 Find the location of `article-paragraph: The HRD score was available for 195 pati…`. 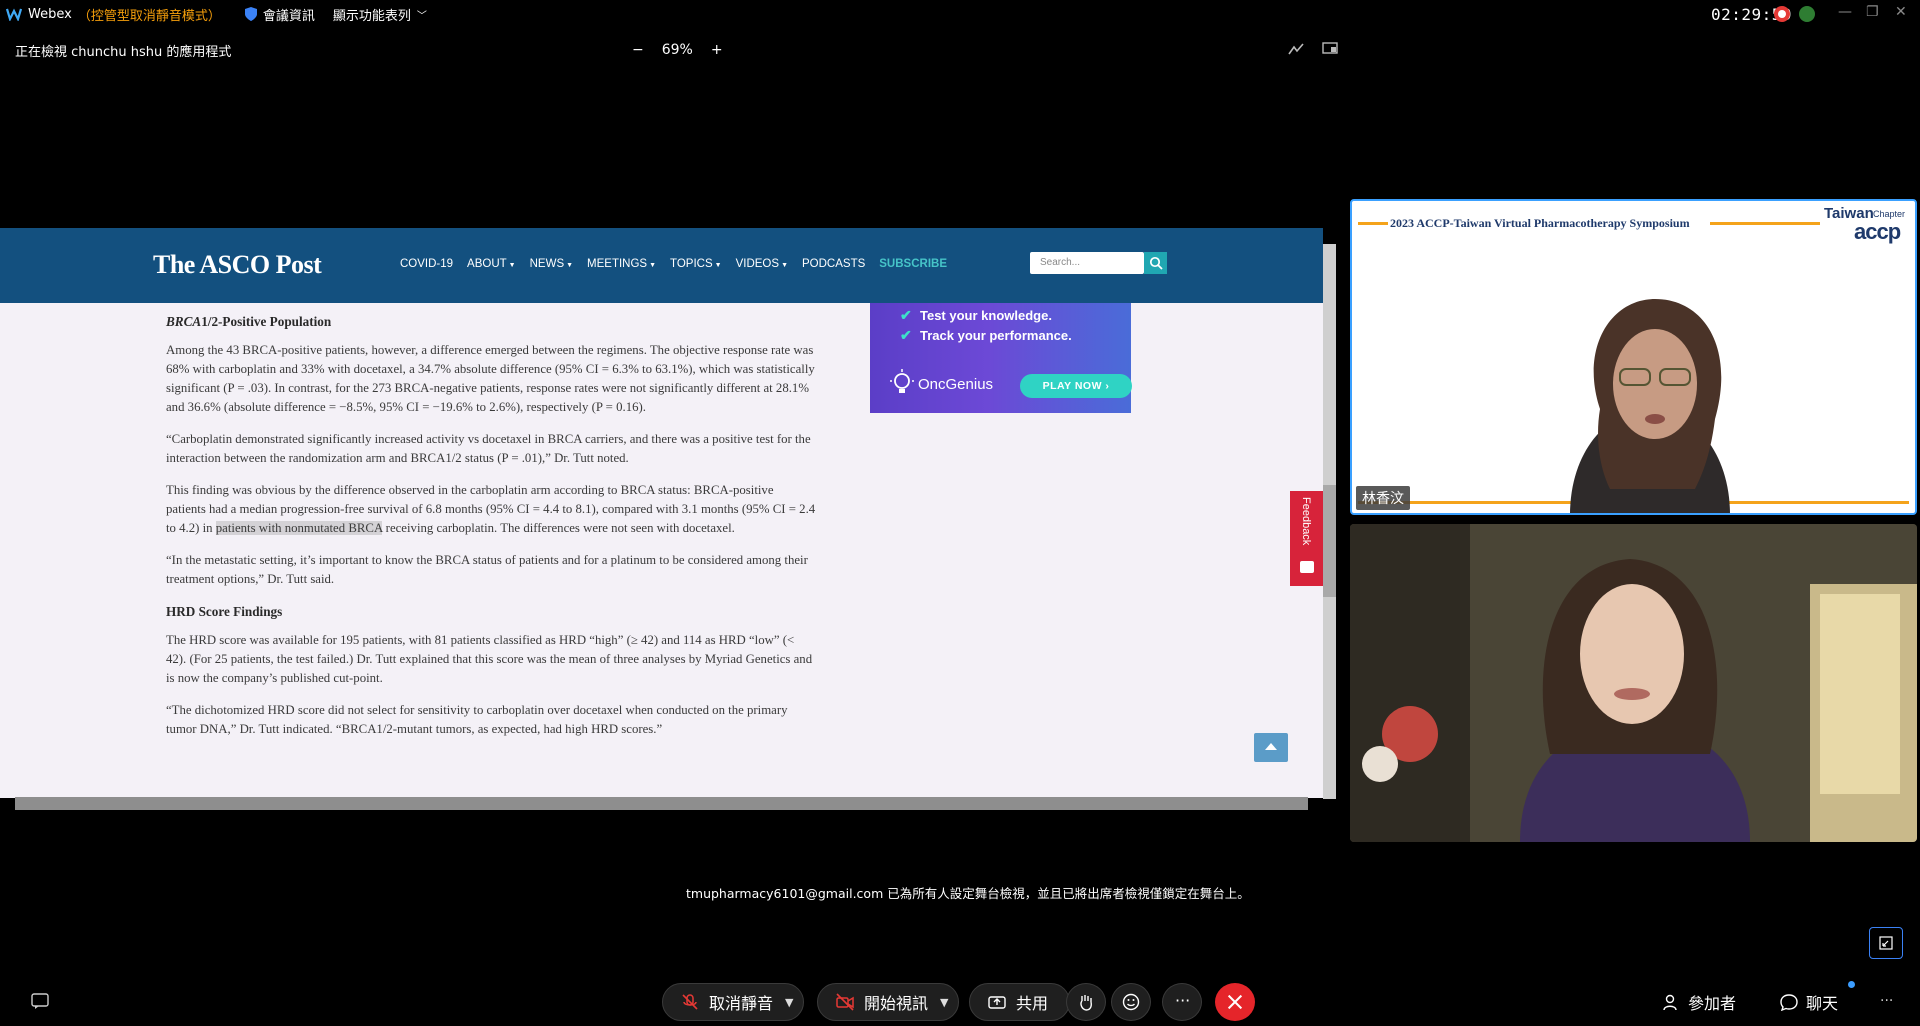

article-paragraph: The HRD score was available for 195 pati… is located at coordinates (489, 659).